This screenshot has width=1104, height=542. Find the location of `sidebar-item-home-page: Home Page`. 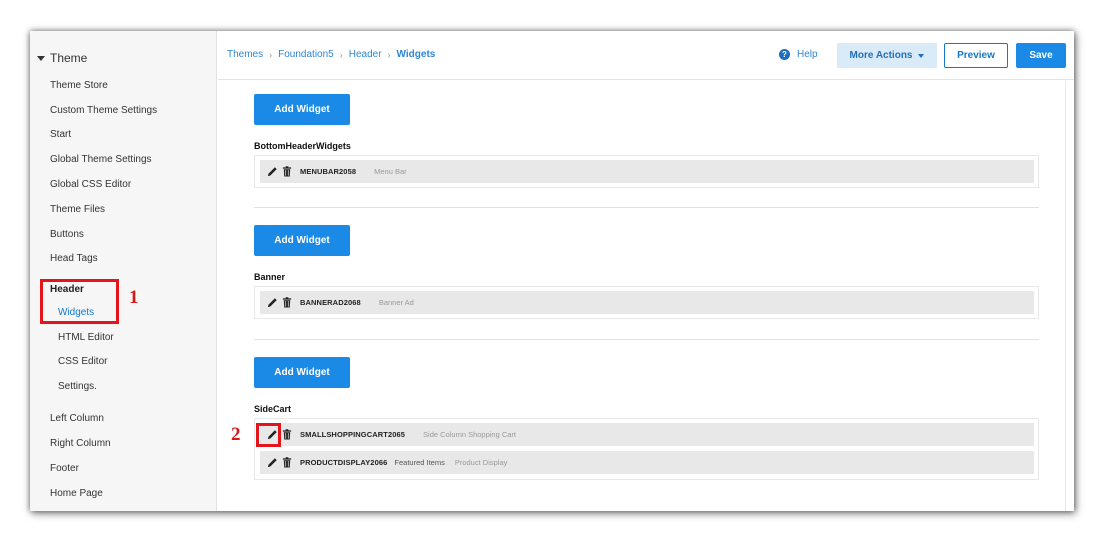

sidebar-item-home-page: Home Page is located at coordinates (76, 493).